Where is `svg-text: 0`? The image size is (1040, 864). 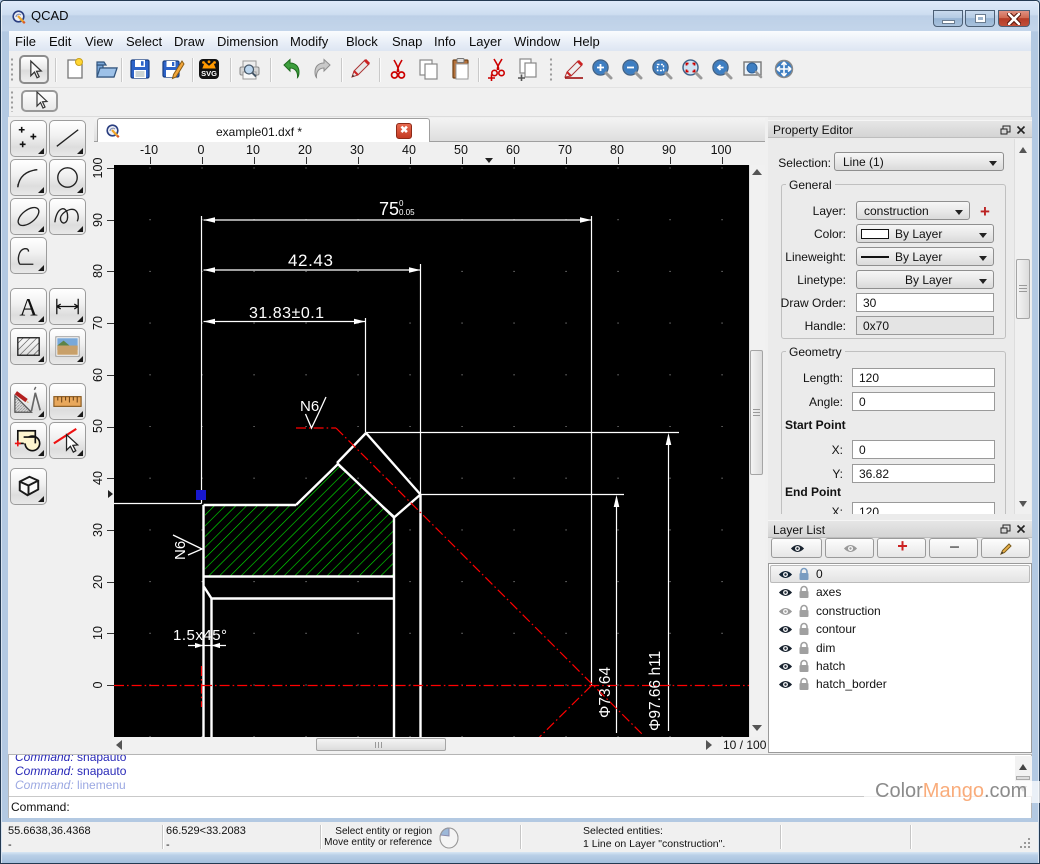
svg-text: 0 is located at coordinates (401, 203).